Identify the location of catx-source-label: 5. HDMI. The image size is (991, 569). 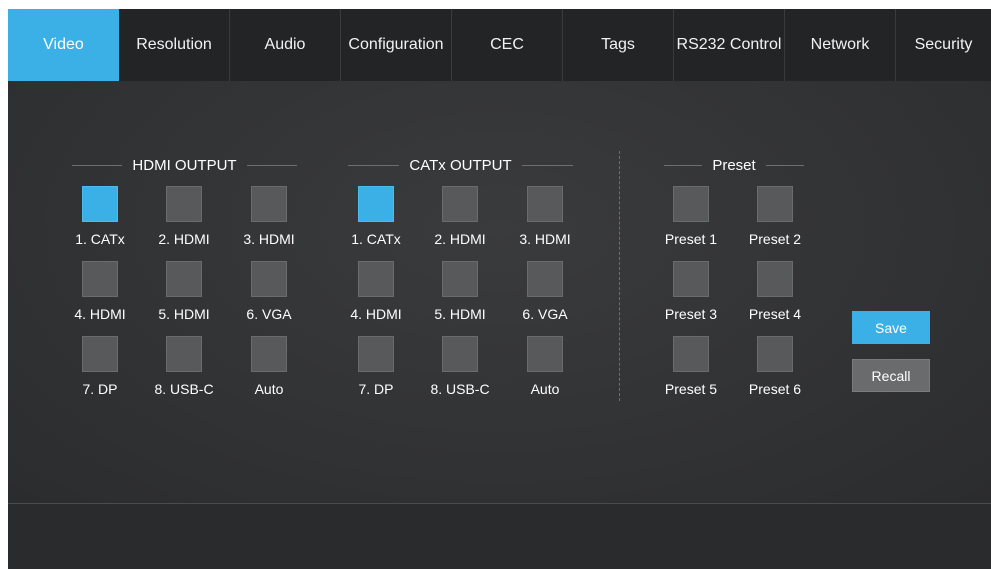
(460, 314).